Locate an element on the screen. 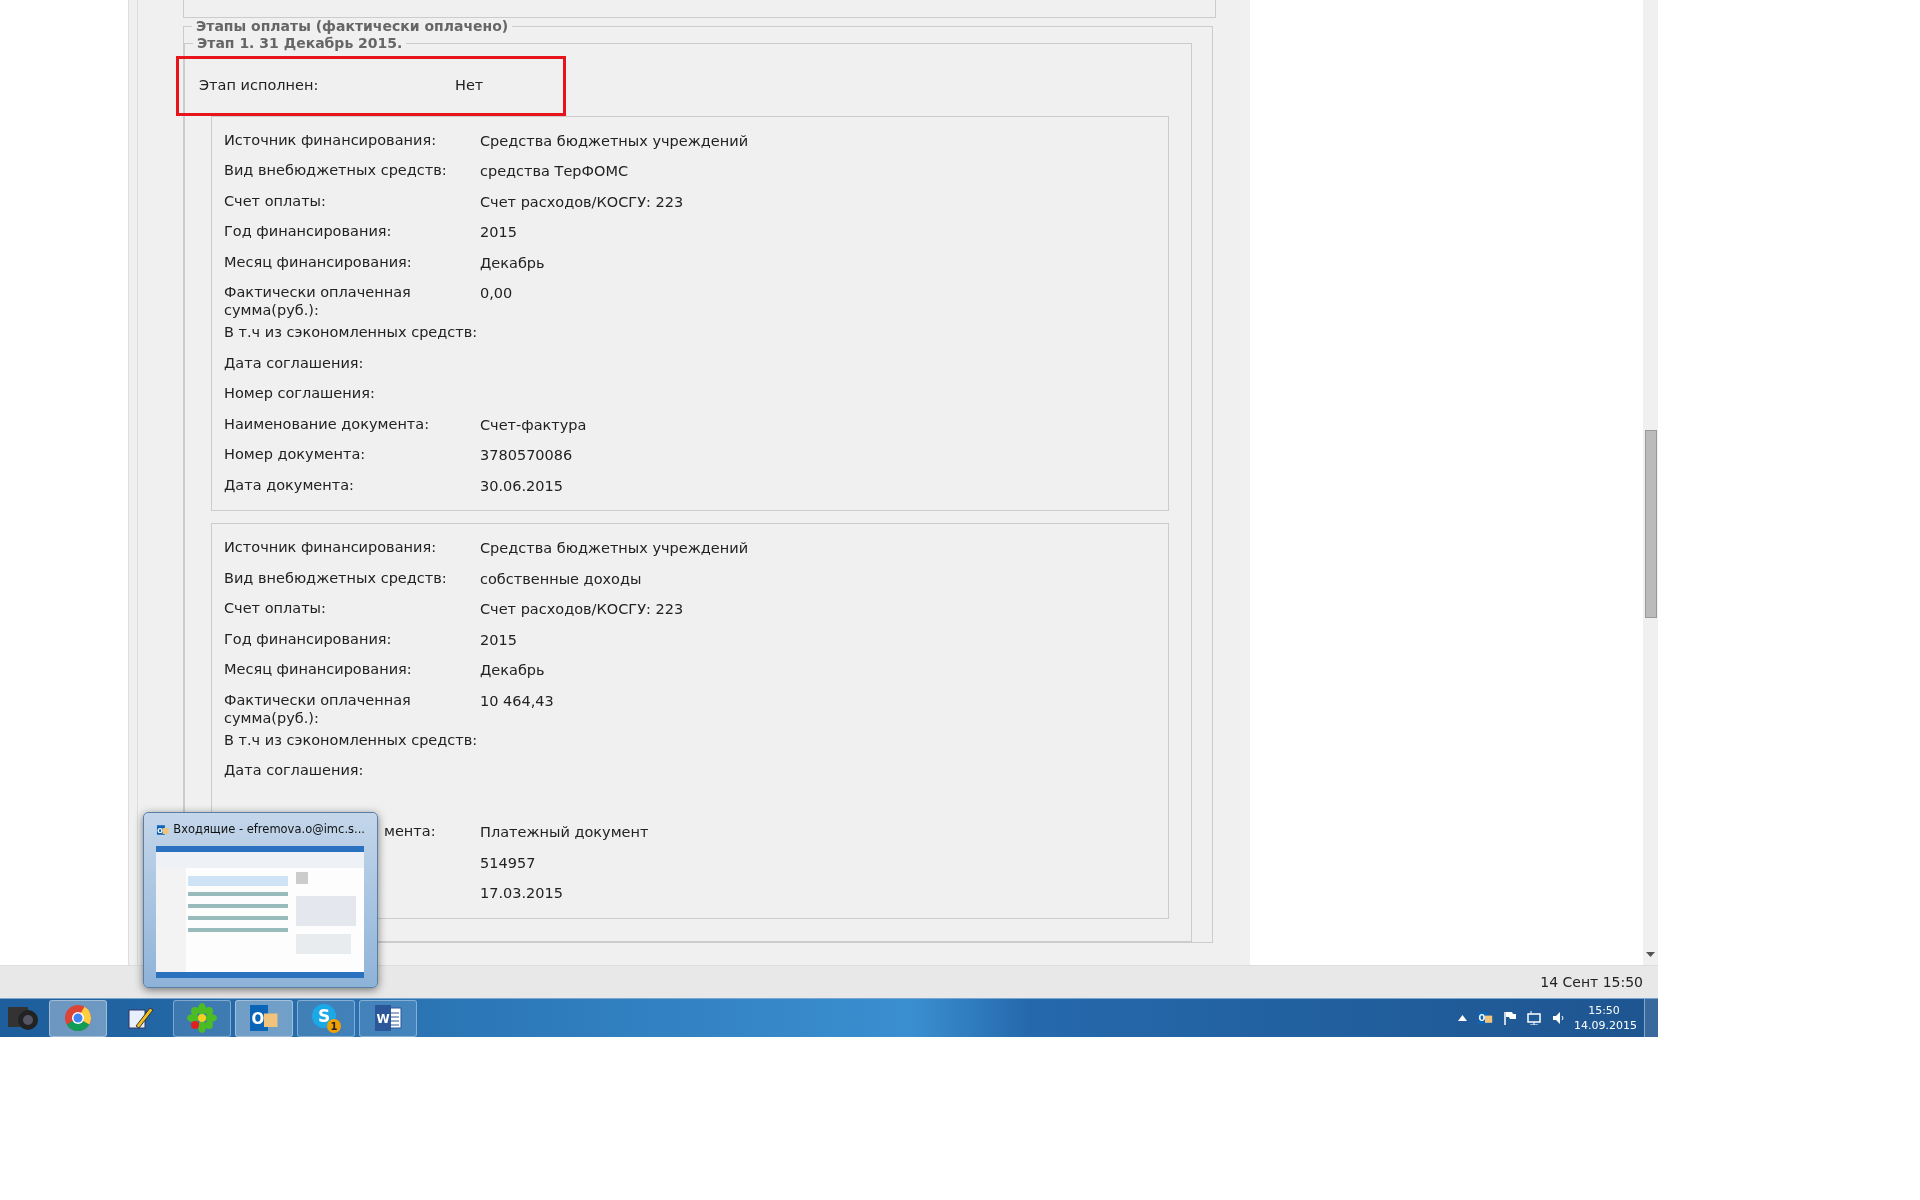 This screenshot has width=1920, height=1200. scrollbar-thumb is located at coordinates (1650, 524).